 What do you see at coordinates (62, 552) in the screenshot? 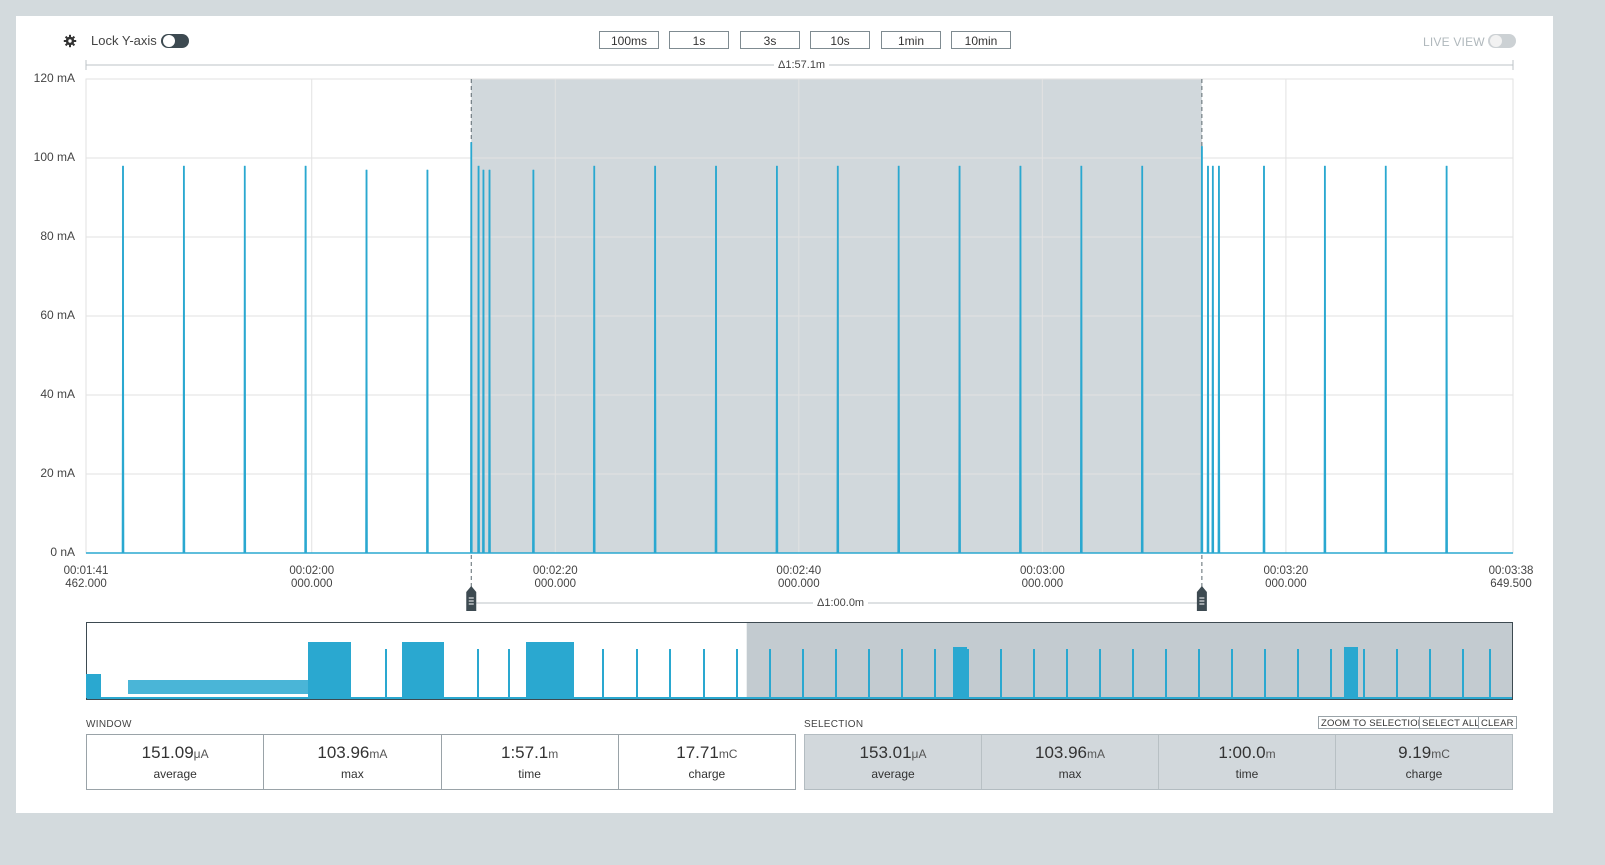
I see `y-tick-label: 0 nA` at bounding box center [62, 552].